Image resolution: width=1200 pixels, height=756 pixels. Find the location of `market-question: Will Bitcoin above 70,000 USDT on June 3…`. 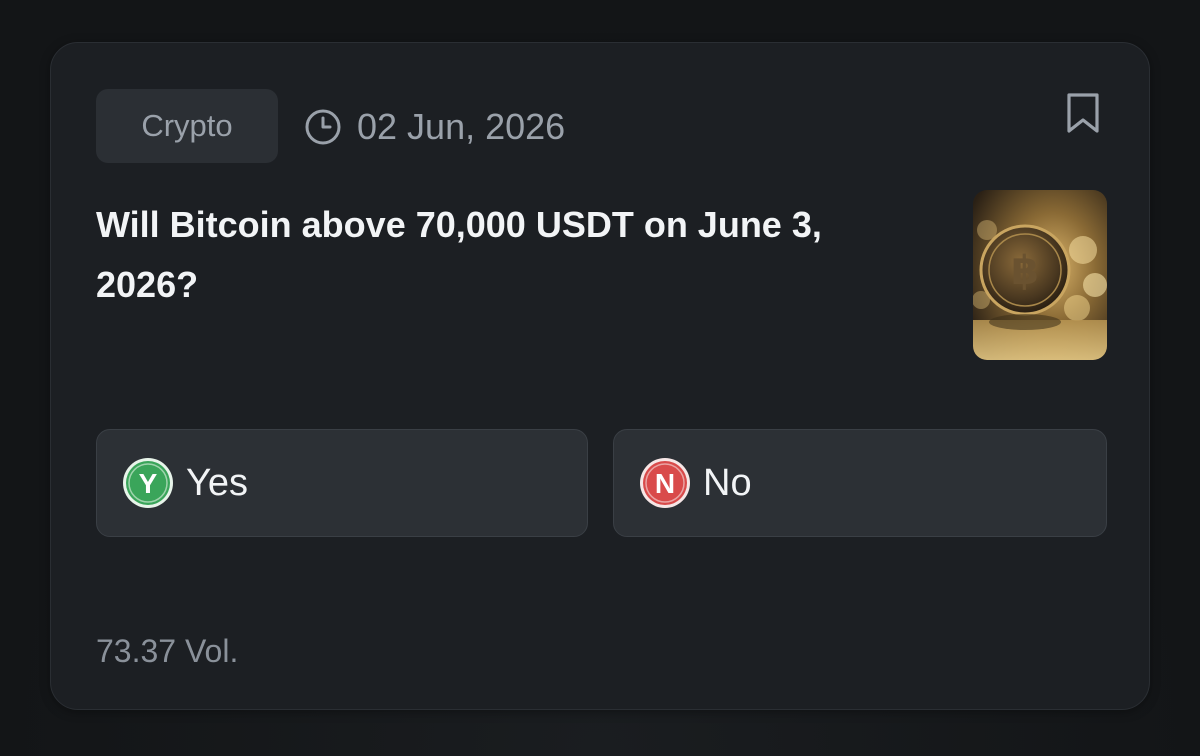

market-question: Will Bitcoin above 70,000 USDT on June 3… is located at coordinates (511, 255).